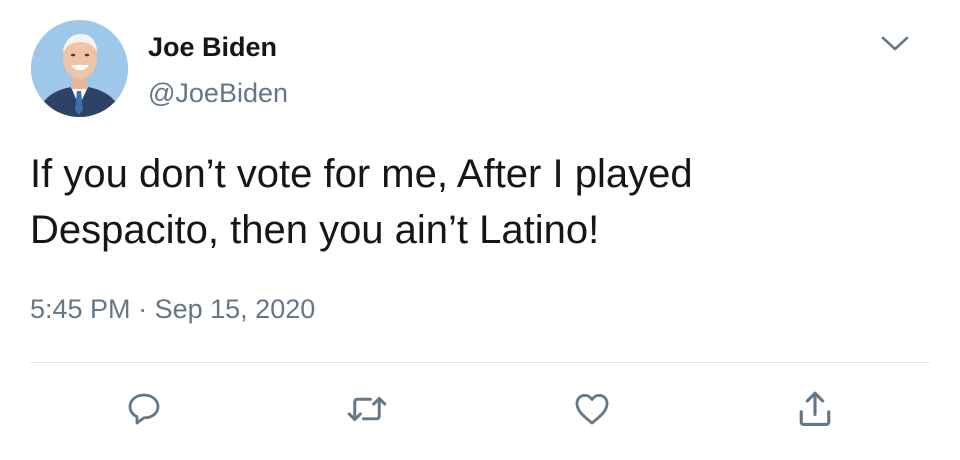  I want to click on avatar, so click(79, 68).